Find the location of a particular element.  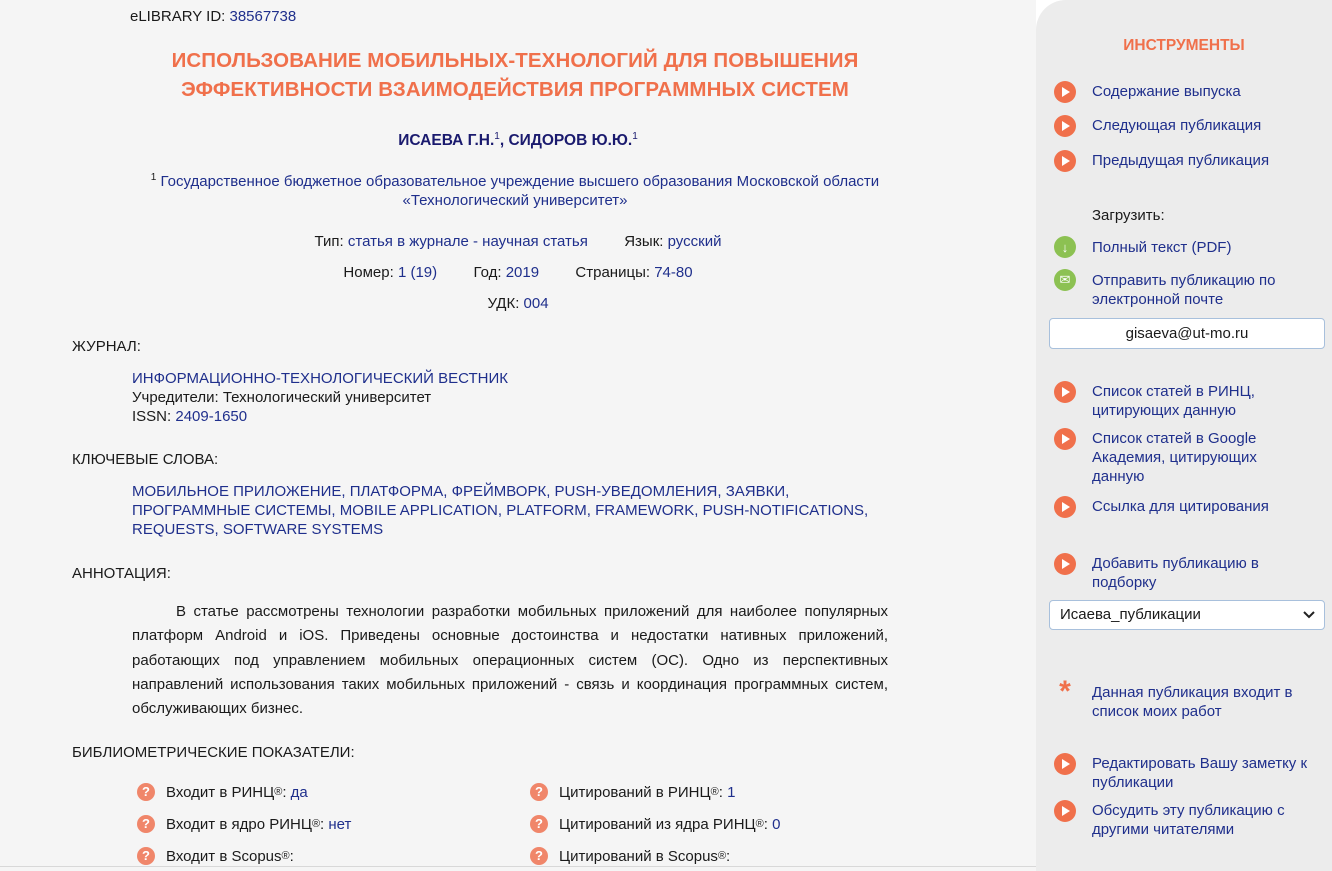

biblio-heading: БИБЛИОМЕТРИЧЕСКИЕ ПОКАЗАТЕЛИ: is located at coordinates (213, 752).